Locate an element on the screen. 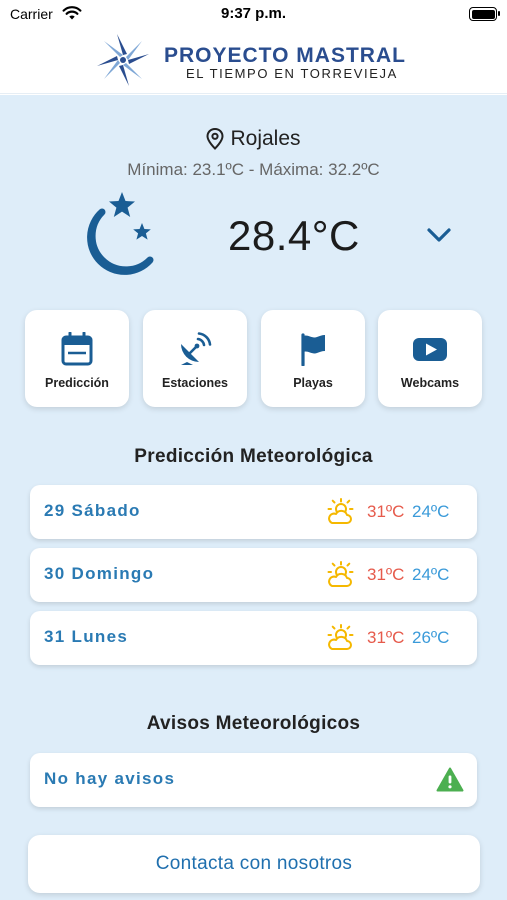 This screenshot has width=507, height=900. forecast-title: Predicción Meteorológica is located at coordinates (253, 456).